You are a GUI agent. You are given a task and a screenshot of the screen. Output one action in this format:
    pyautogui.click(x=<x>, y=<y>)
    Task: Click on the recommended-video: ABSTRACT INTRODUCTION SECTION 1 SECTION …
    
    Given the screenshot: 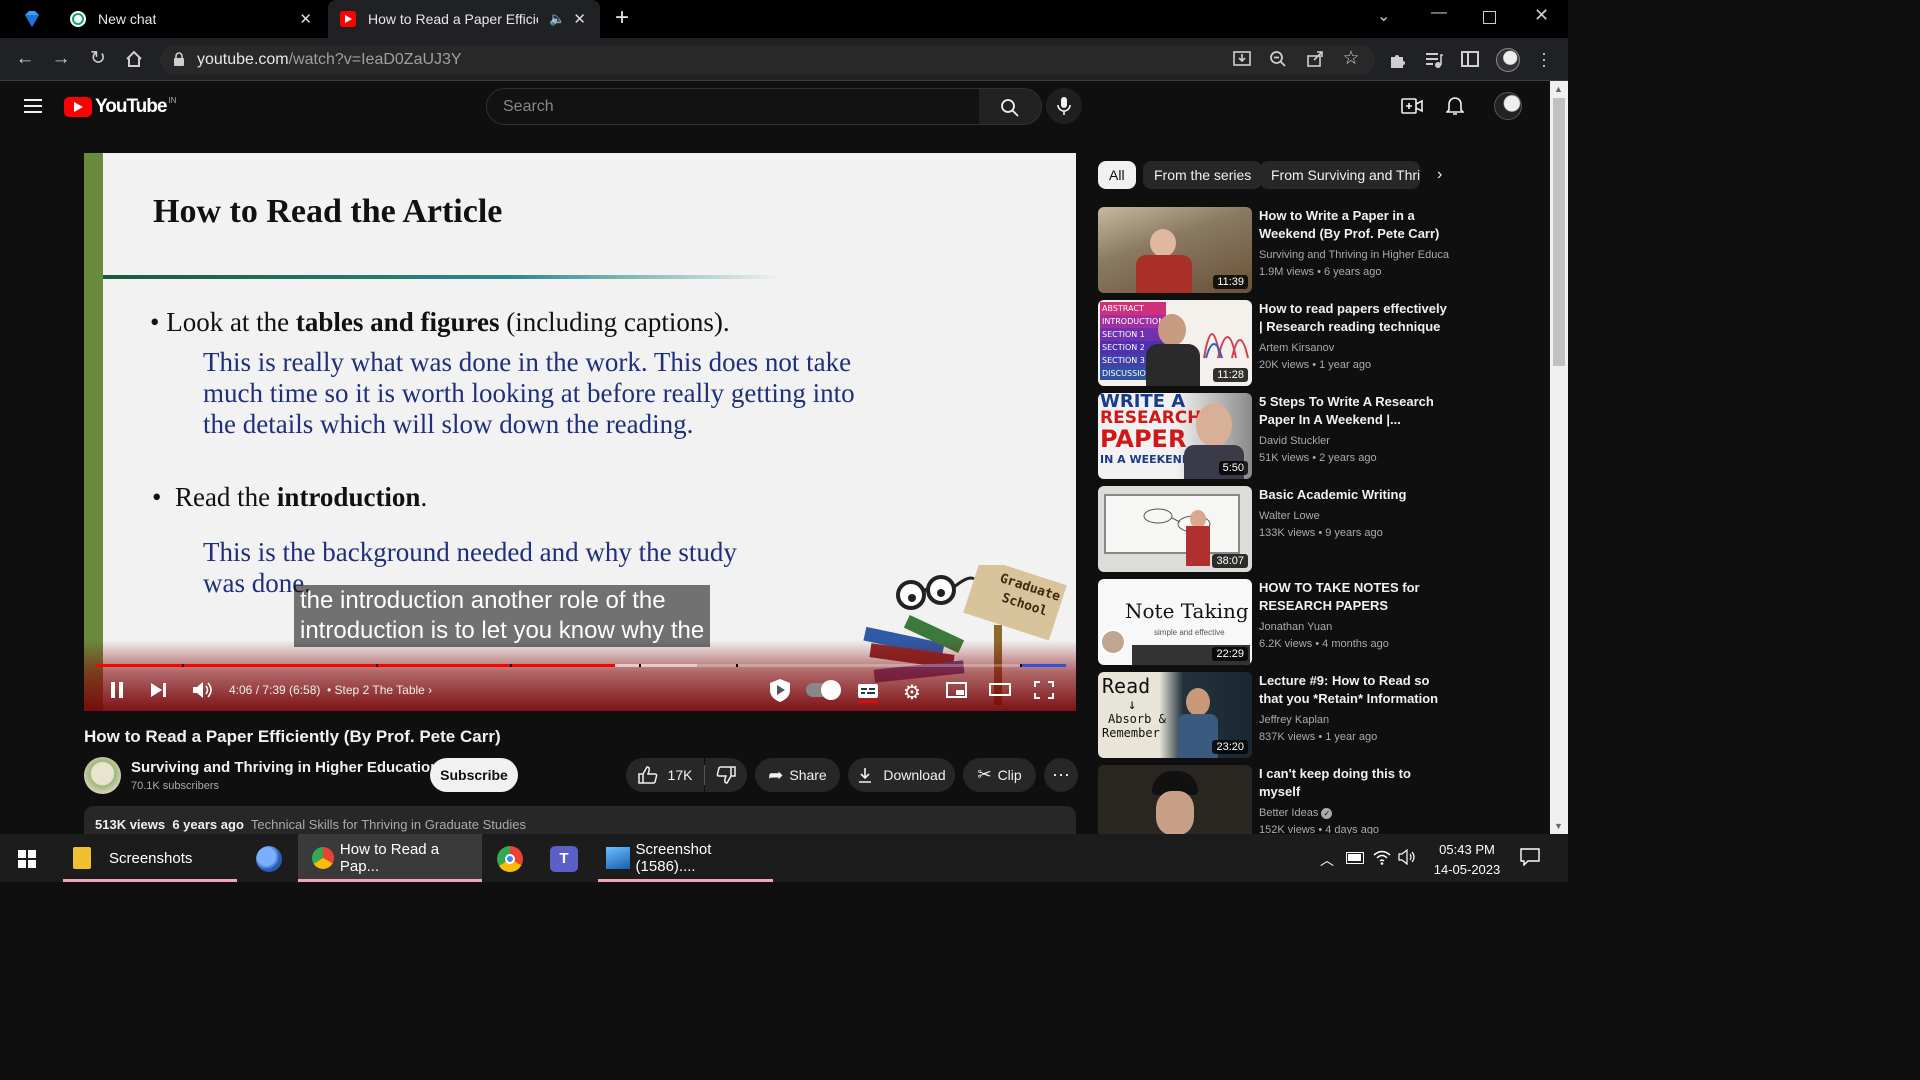 What is the action you would take?
    pyautogui.click(x=1318, y=344)
    